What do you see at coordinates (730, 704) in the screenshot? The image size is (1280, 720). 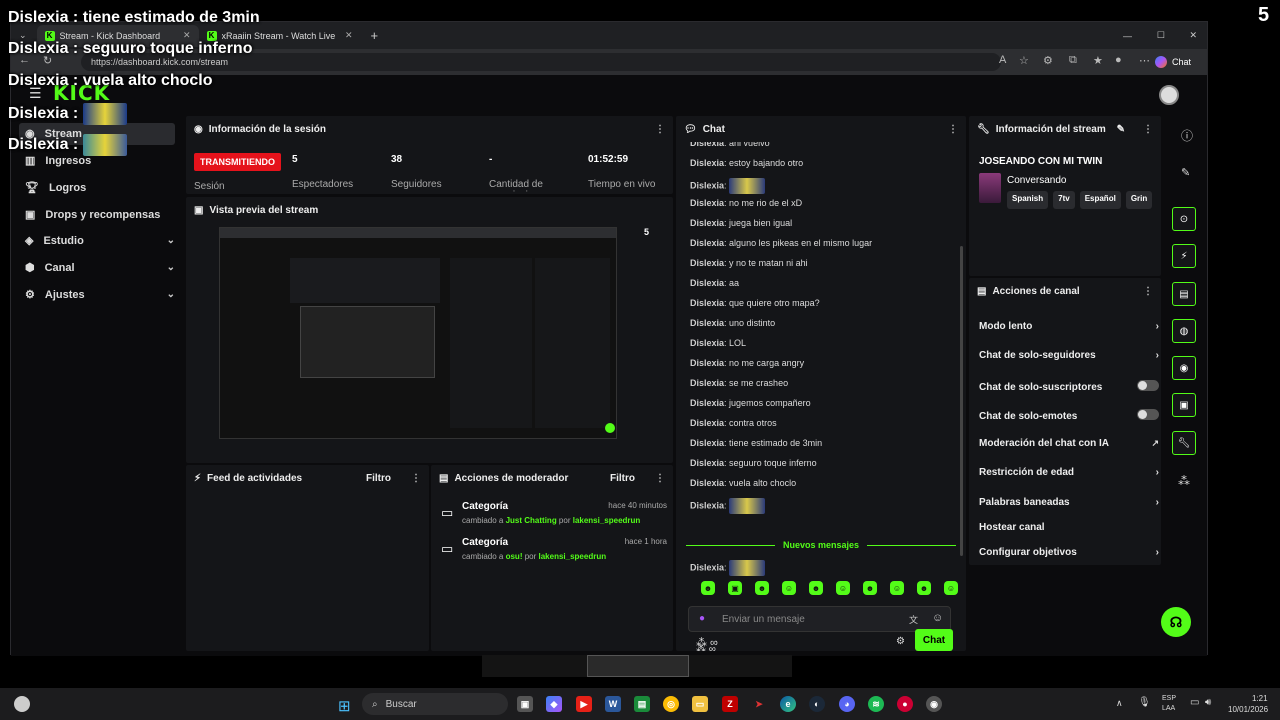 I see `filezilla-icon: Z` at bounding box center [730, 704].